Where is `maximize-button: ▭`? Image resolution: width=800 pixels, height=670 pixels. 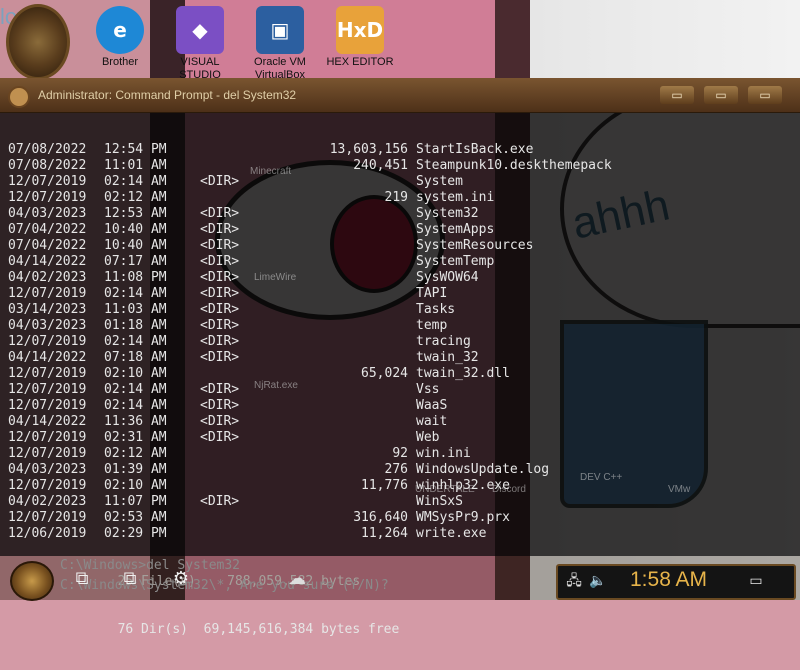
maximize-button: ▭ is located at coordinates (721, 95).